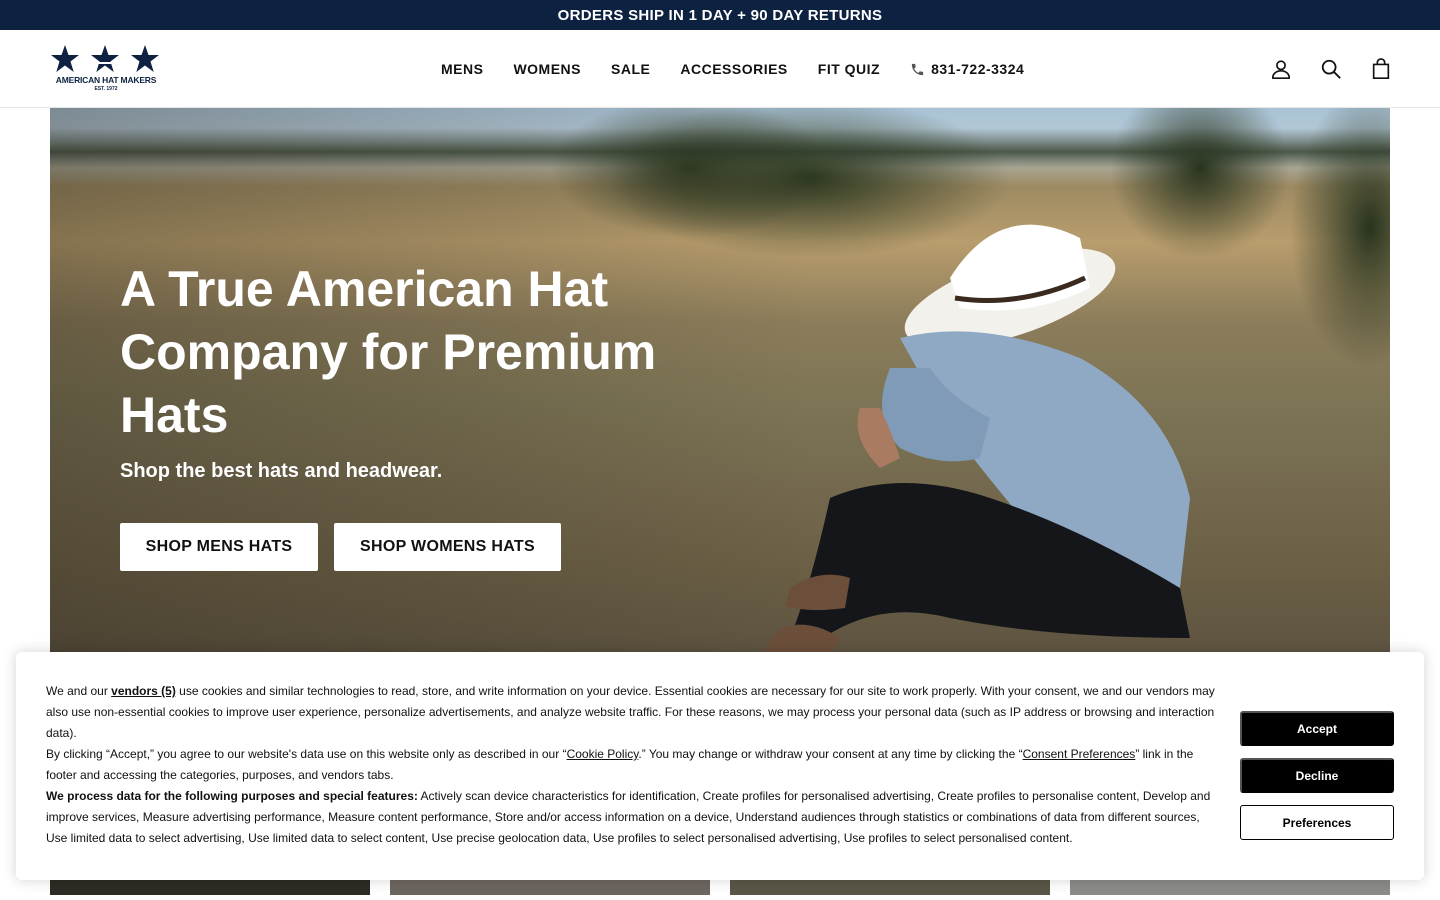 The image size is (1440, 900). Describe the element at coordinates (219, 547) in the screenshot. I see `shop-mens-button: SHOP MENS HATS` at that location.